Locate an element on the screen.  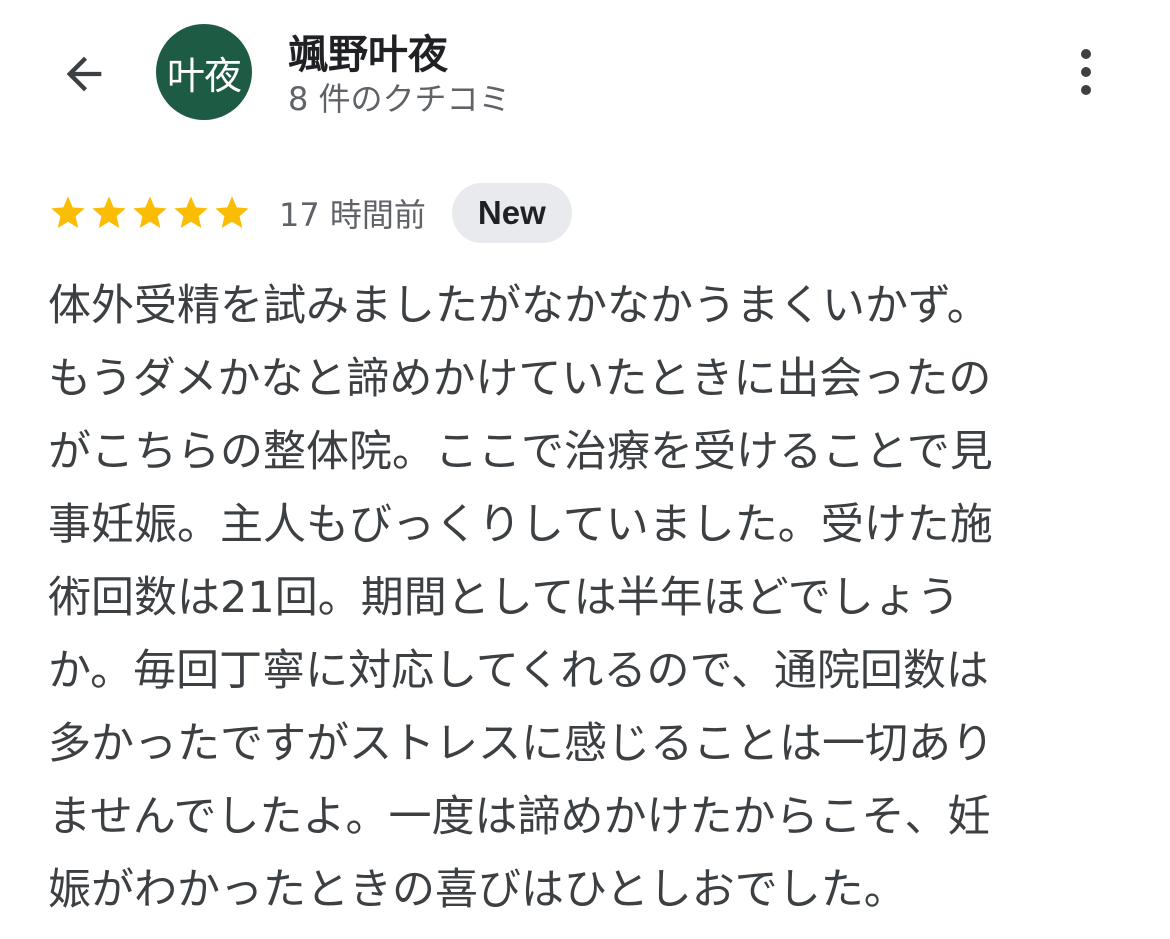
review-text-line: か。毎回丁寧に対応してくれるので、通院回数は is located at coordinates (518, 671).